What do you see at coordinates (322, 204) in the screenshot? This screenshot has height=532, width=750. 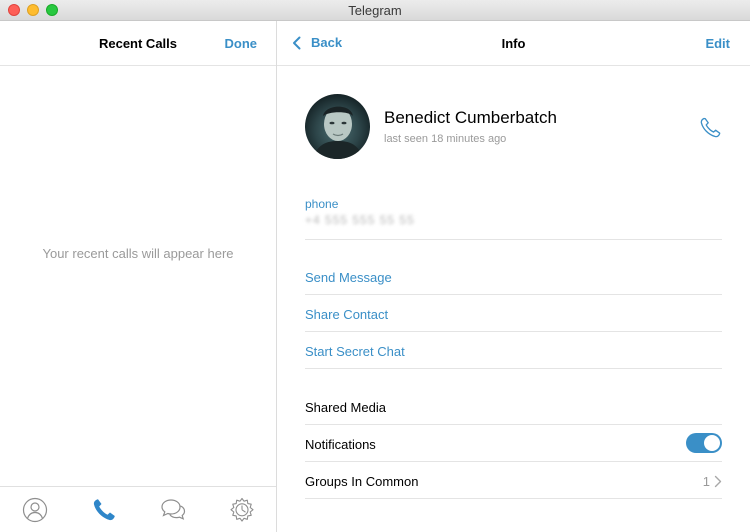 I see `phone-label: phone` at bounding box center [322, 204].